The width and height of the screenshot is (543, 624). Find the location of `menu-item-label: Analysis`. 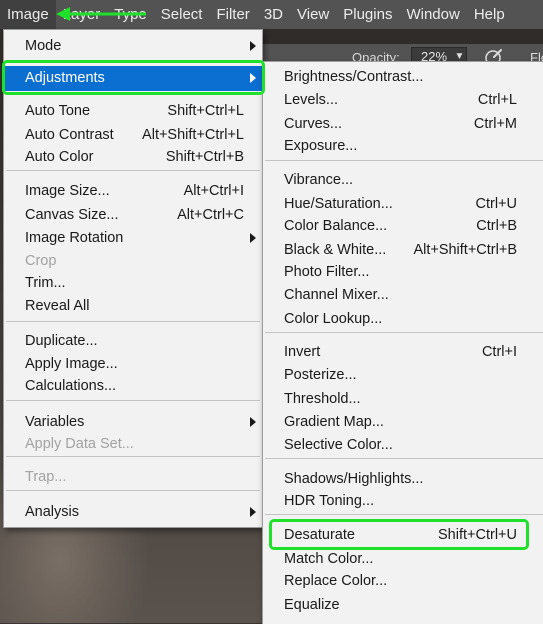

menu-item-label: Analysis is located at coordinates (52, 512).